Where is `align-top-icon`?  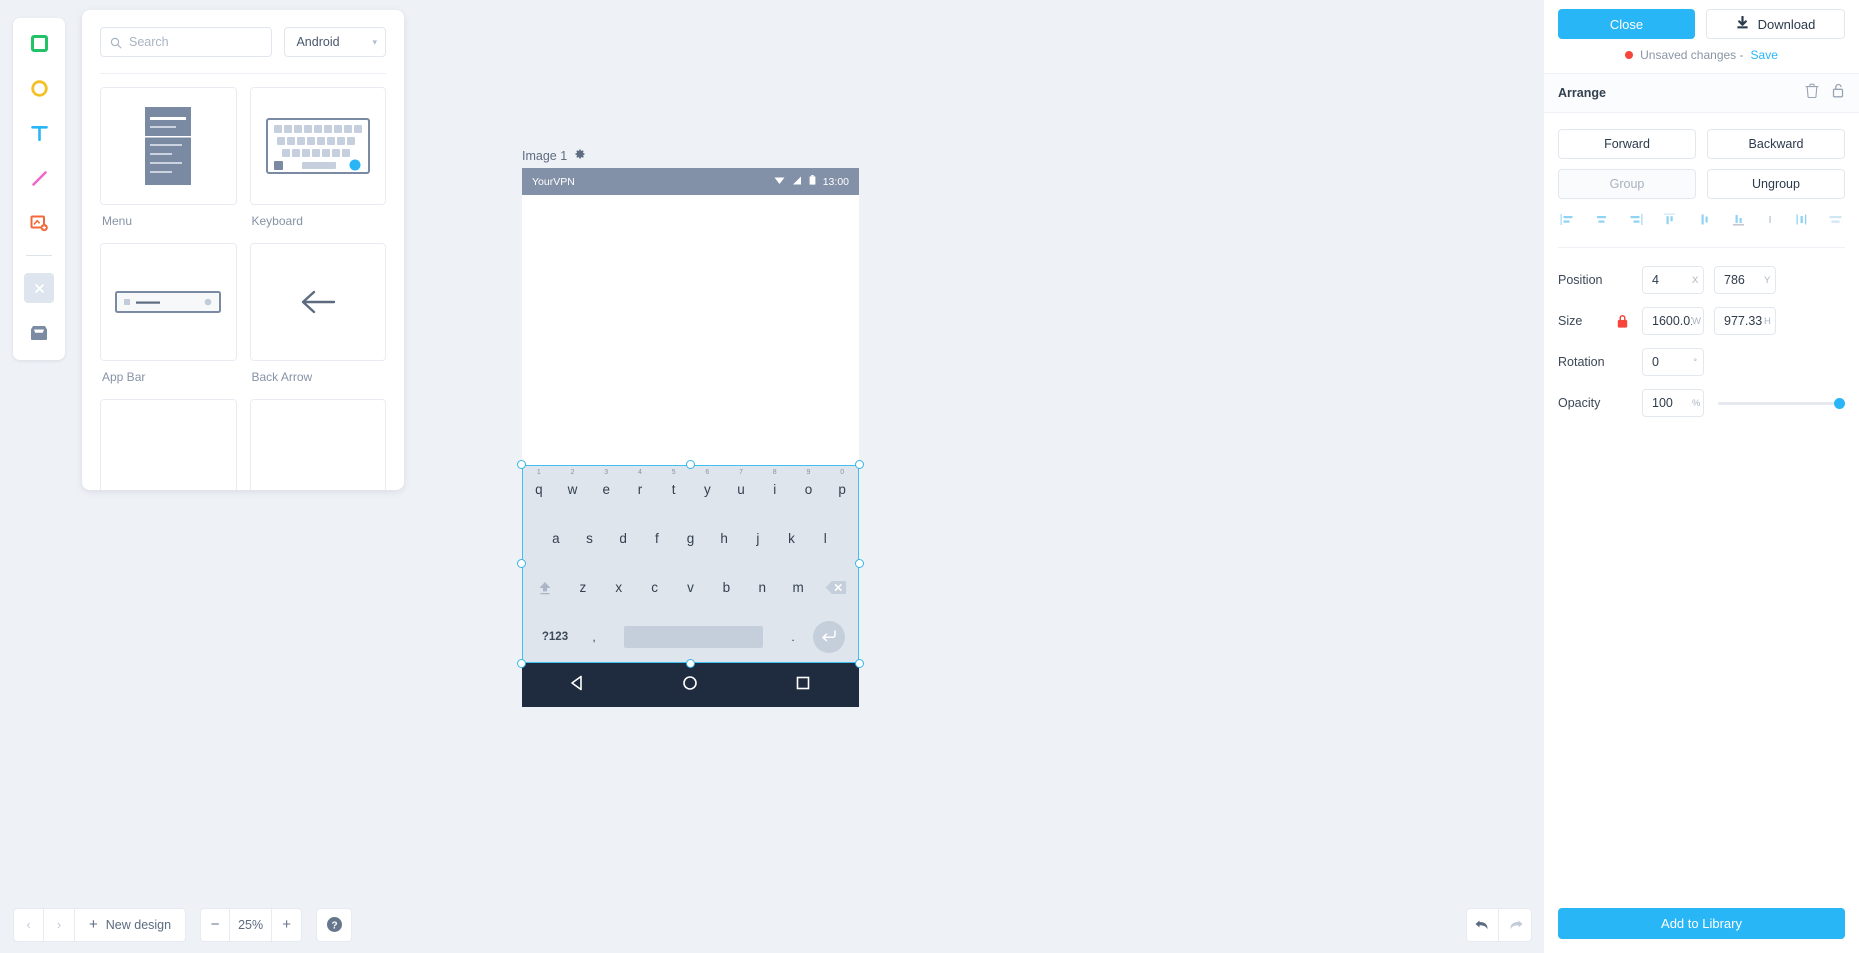 align-top-icon is located at coordinates (1669, 222).